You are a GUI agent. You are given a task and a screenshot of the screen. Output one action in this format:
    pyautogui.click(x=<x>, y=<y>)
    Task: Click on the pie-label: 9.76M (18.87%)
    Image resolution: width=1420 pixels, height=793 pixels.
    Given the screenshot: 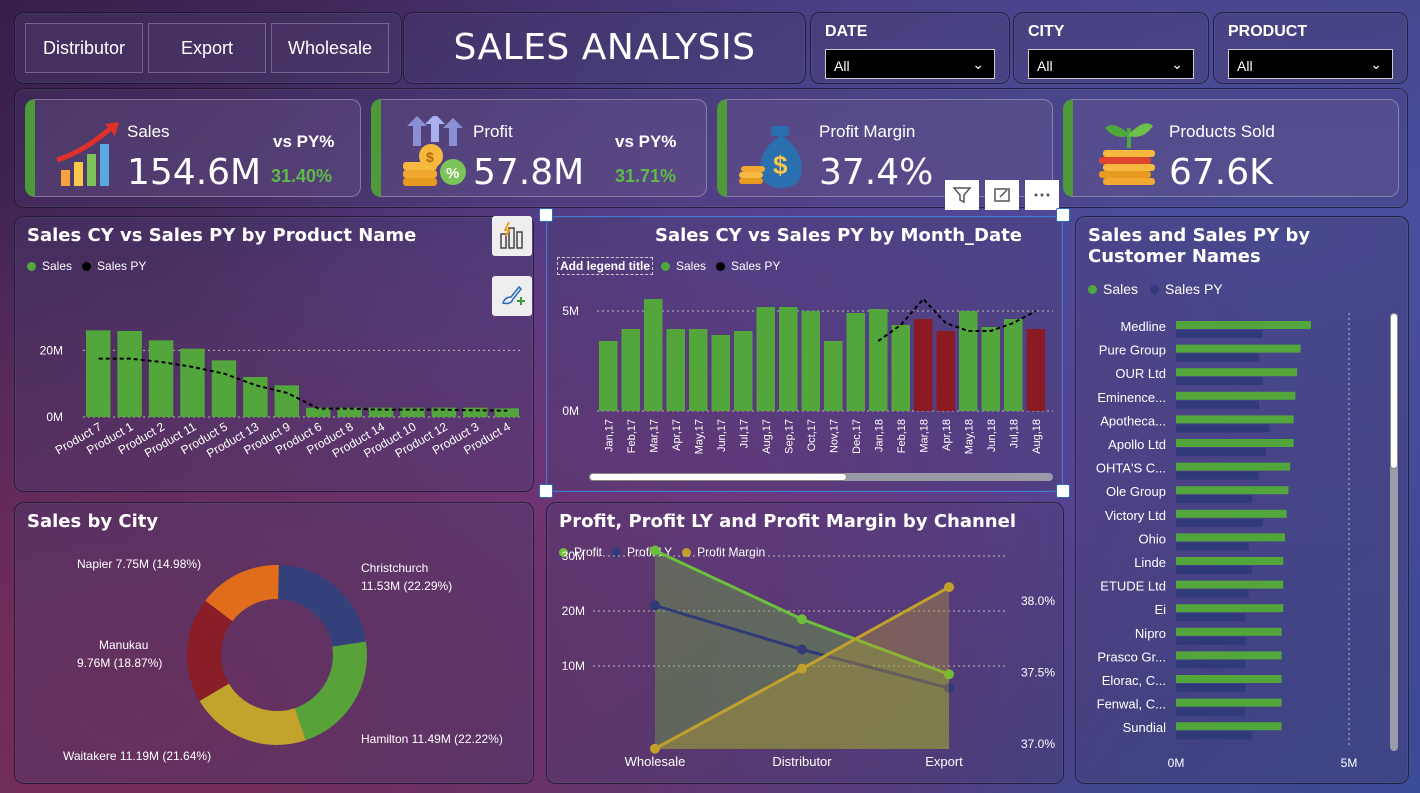 What is the action you would take?
    pyautogui.click(x=119, y=663)
    